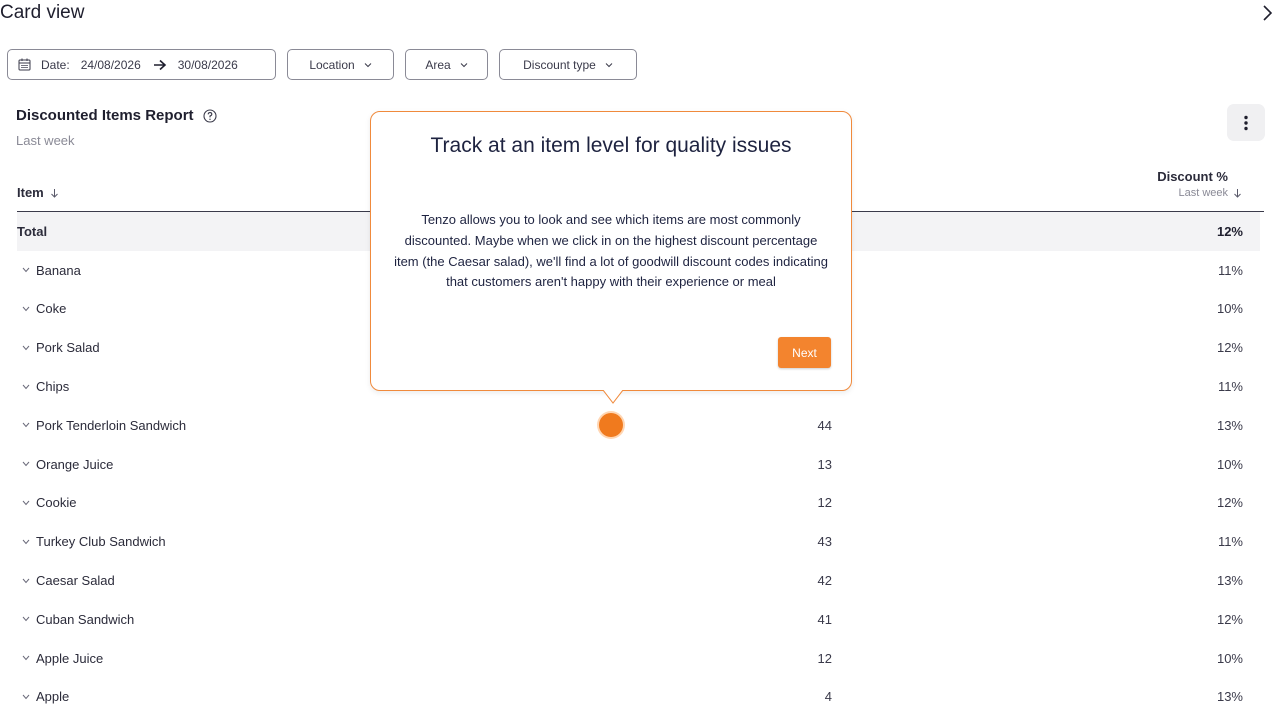 This screenshot has height=720, width=1272. I want to click on table-row: Caesar Salad 42 13%, so click(638, 580).